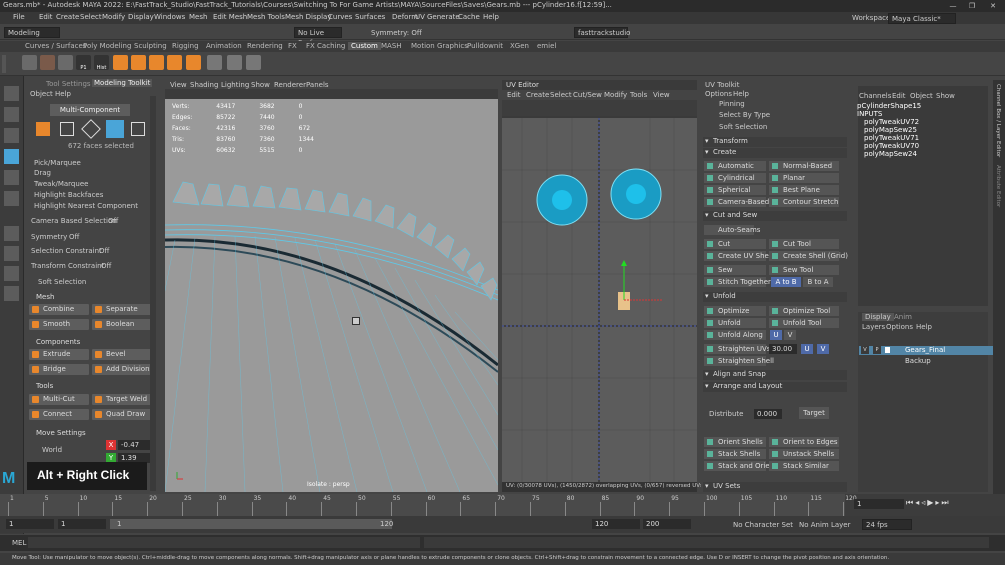 The height and width of the screenshot is (565, 1005). What do you see at coordinates (735, 323) in the screenshot?
I see `unfold-button: Unfold` at bounding box center [735, 323].